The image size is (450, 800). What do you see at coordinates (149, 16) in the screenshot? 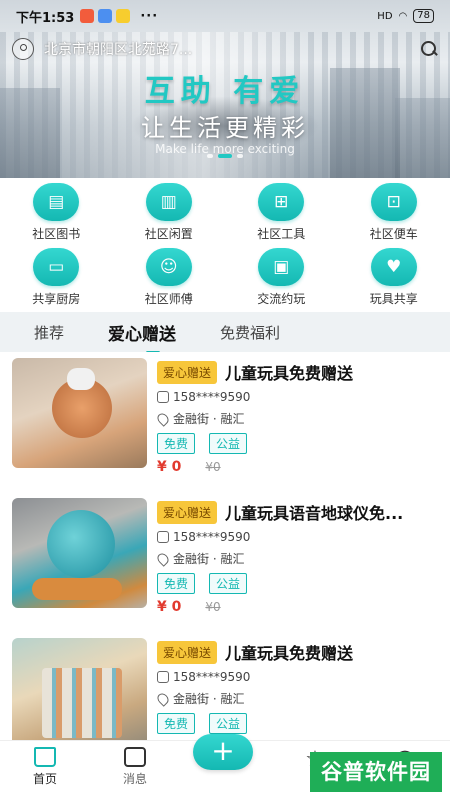
I see `status-more: ···` at bounding box center [149, 16].